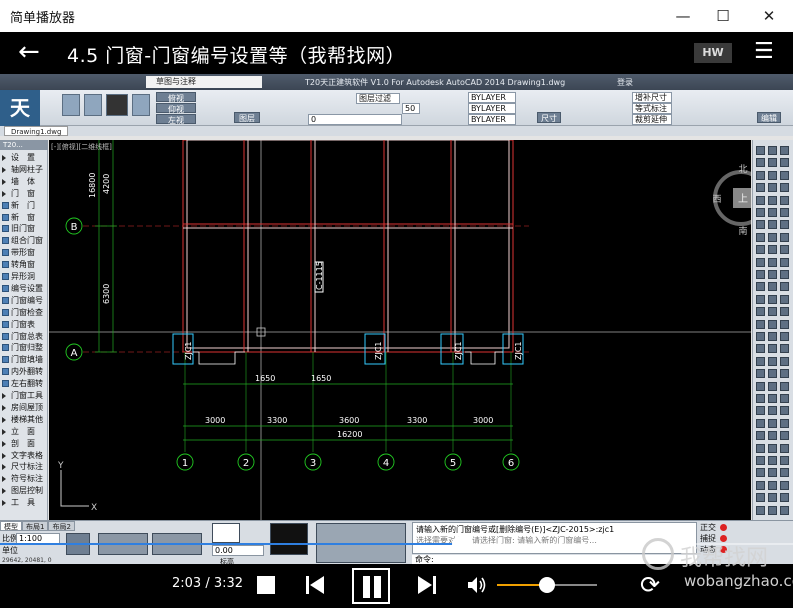 The height and width of the screenshot is (608, 793). What do you see at coordinates (650, 585) in the screenshot?
I see `loop-icon: ⟳` at bounding box center [650, 585].